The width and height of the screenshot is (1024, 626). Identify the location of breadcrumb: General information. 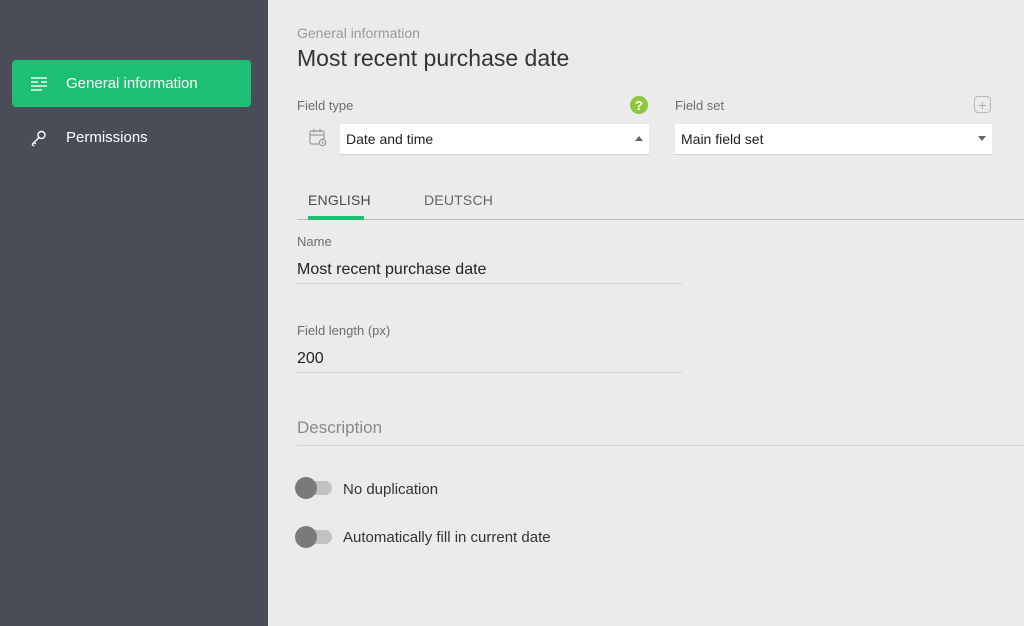
(358, 33).